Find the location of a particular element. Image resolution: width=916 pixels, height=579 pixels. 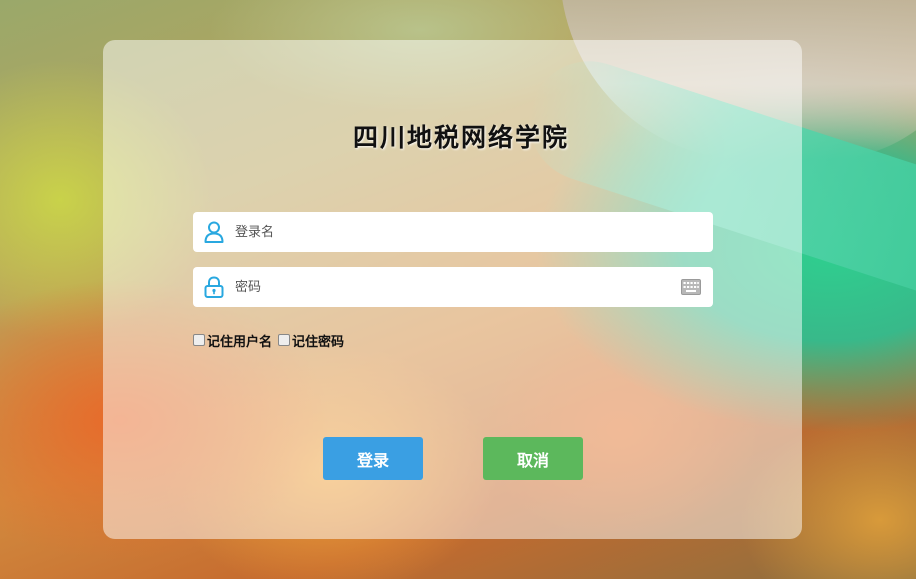

login-button: 登录 is located at coordinates (373, 458).